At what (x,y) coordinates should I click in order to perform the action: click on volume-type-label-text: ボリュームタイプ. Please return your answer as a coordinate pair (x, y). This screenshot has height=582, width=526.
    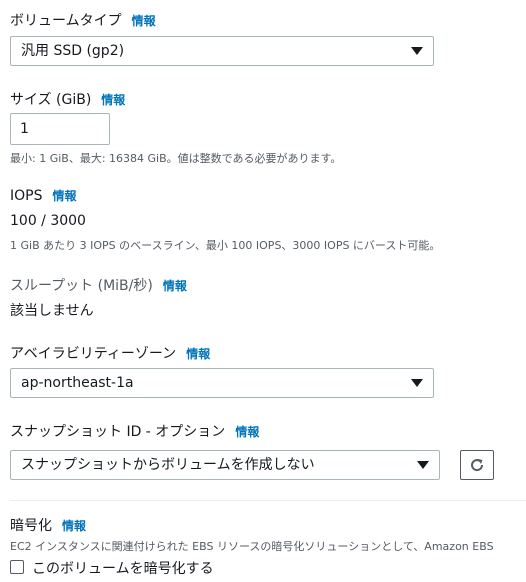
    Looking at the image, I should click on (66, 21).